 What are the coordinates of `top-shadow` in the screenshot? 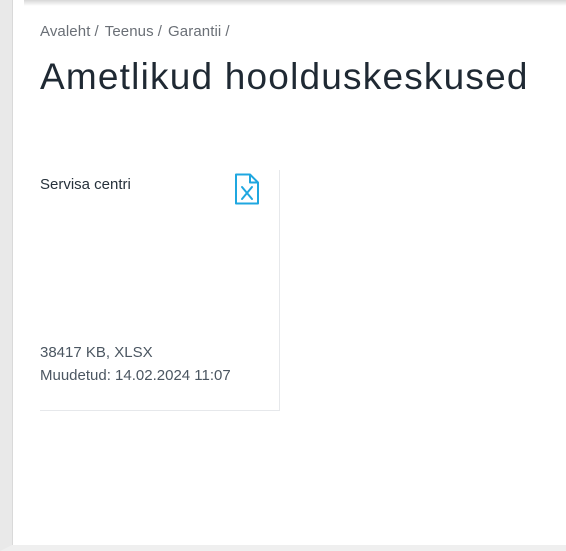 It's located at (295, 3).